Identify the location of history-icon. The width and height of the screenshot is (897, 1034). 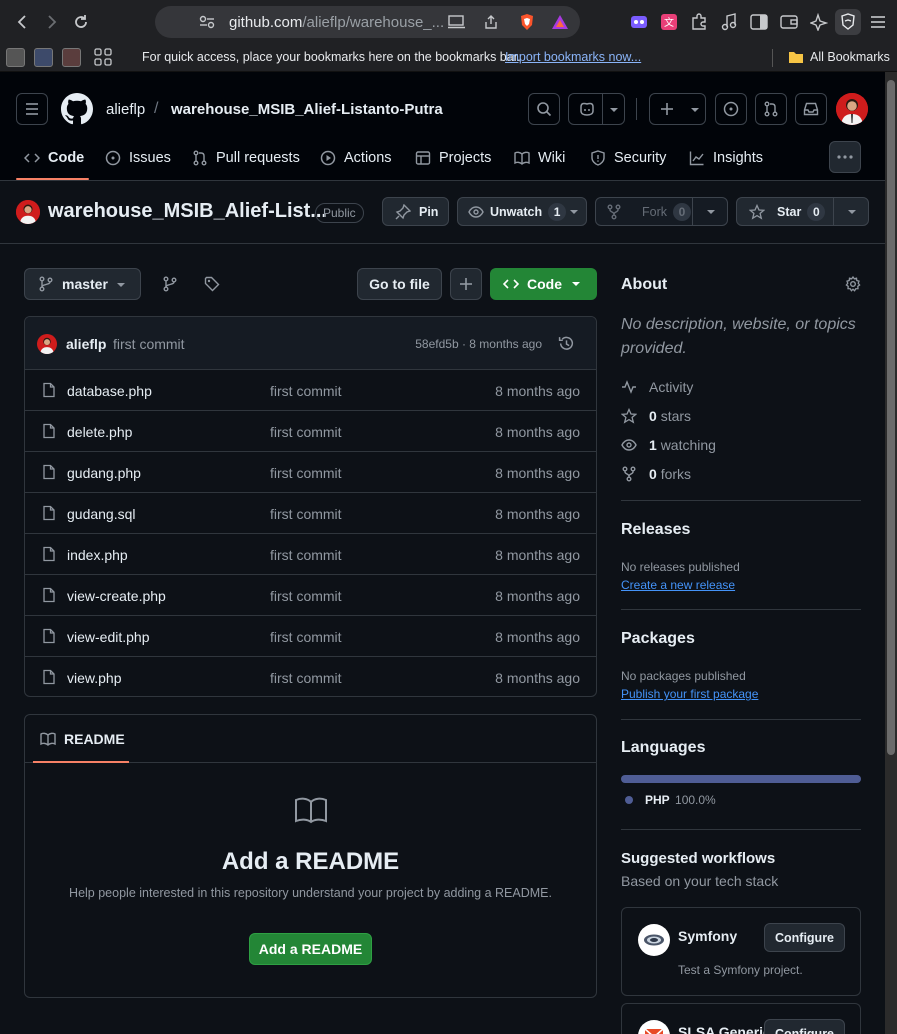
(566, 343).